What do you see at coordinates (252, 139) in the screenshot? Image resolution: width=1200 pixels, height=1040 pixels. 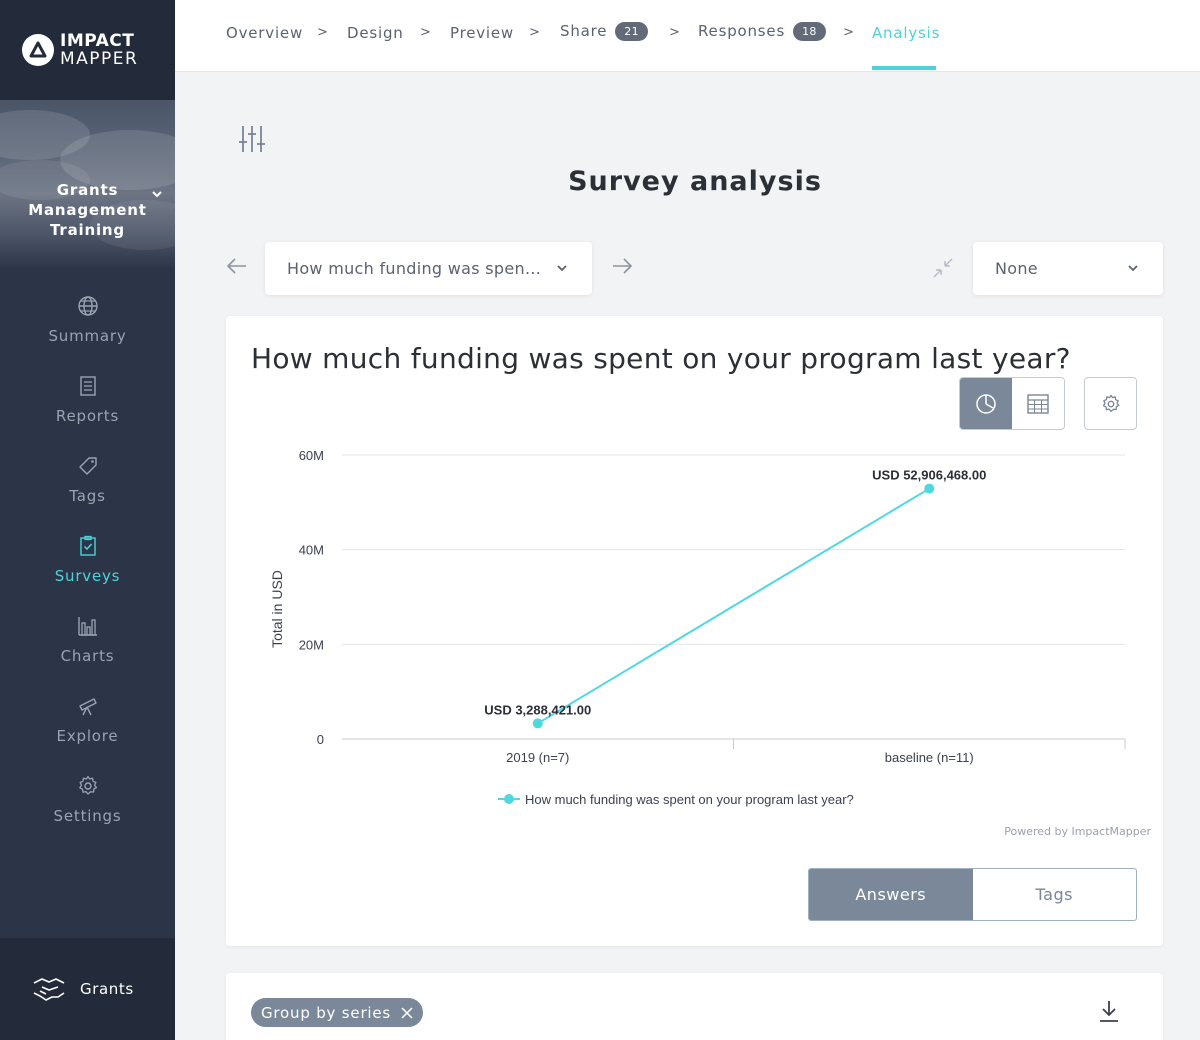 I see `filter-sliders-icon` at bounding box center [252, 139].